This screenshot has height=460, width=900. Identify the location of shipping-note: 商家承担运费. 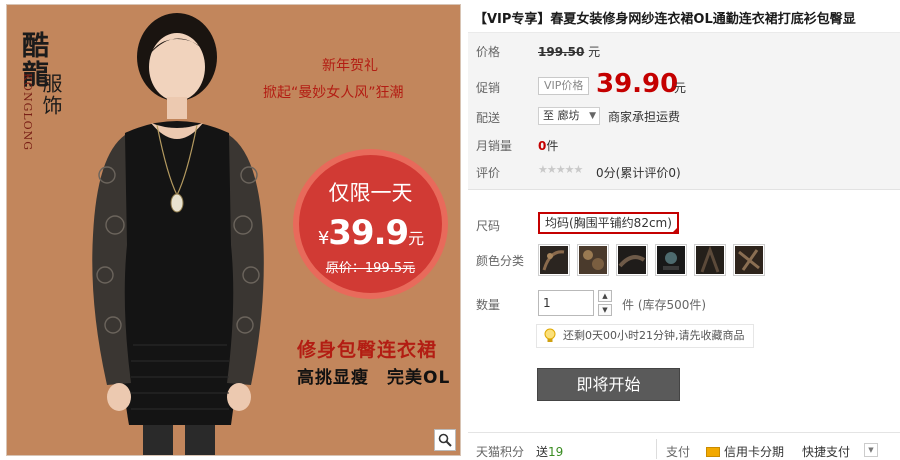
(644, 117).